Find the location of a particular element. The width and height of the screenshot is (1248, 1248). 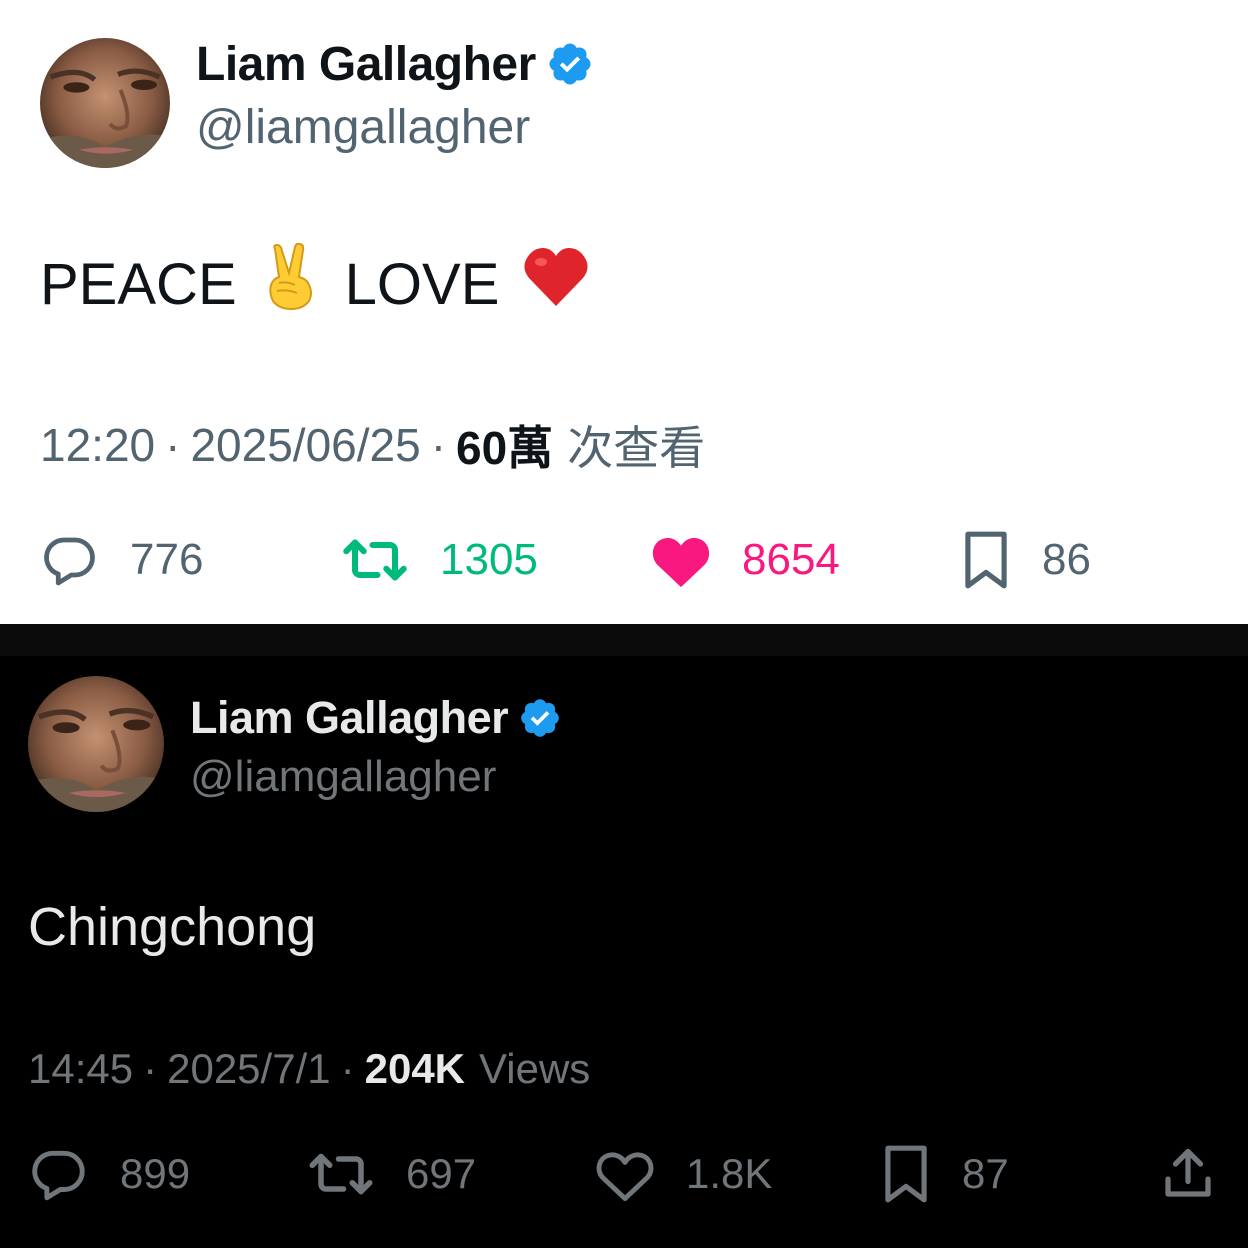

share-button is located at coordinates (1188, 1174).